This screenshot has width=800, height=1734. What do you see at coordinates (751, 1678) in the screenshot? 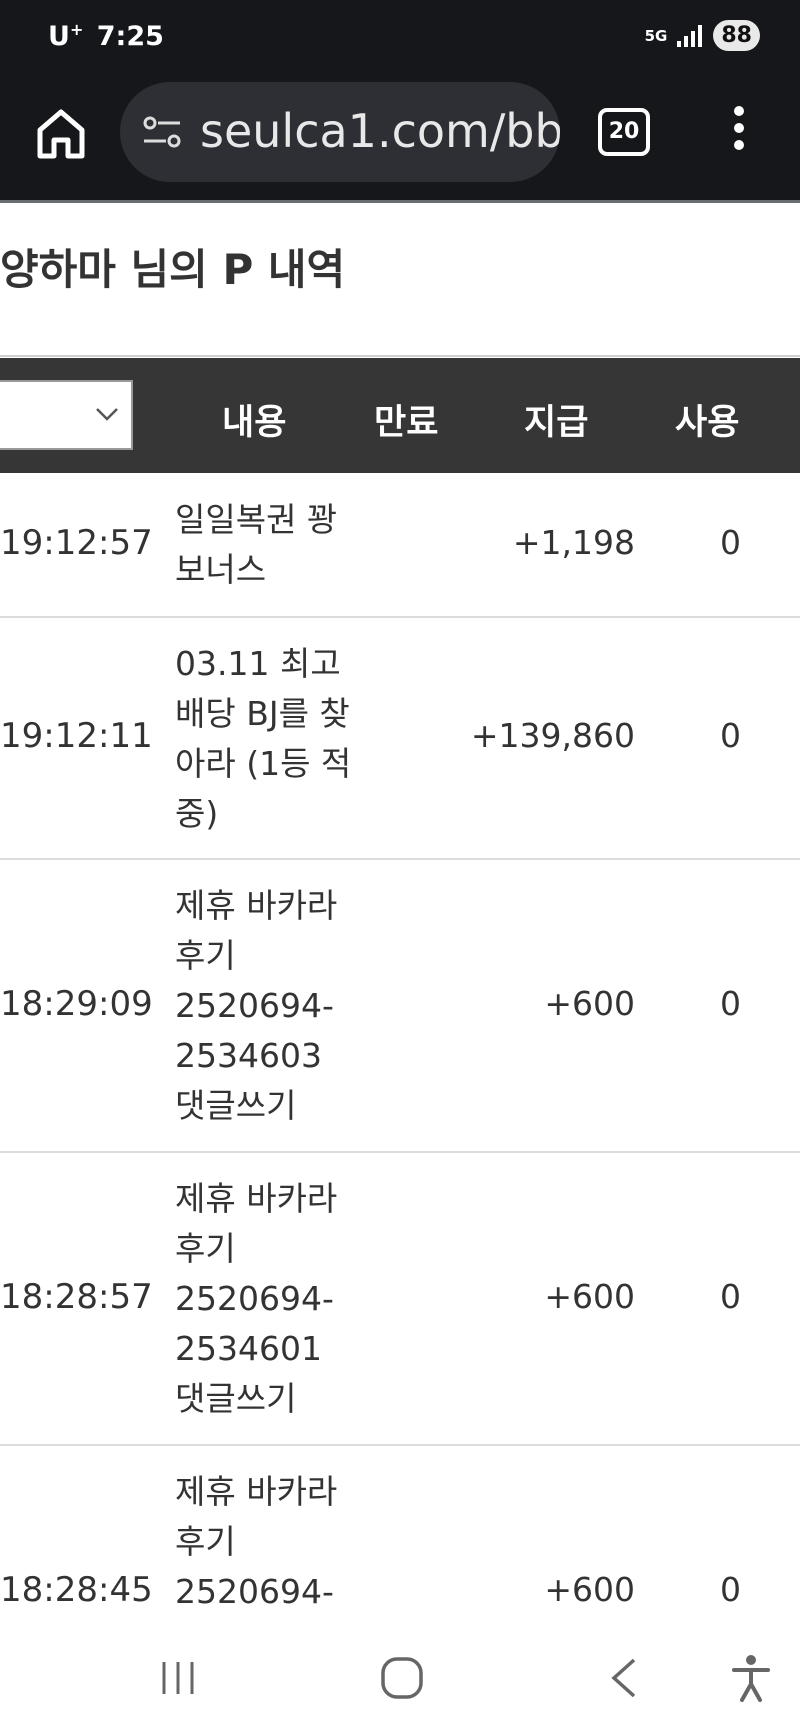
I see `accessibility-icon` at bounding box center [751, 1678].